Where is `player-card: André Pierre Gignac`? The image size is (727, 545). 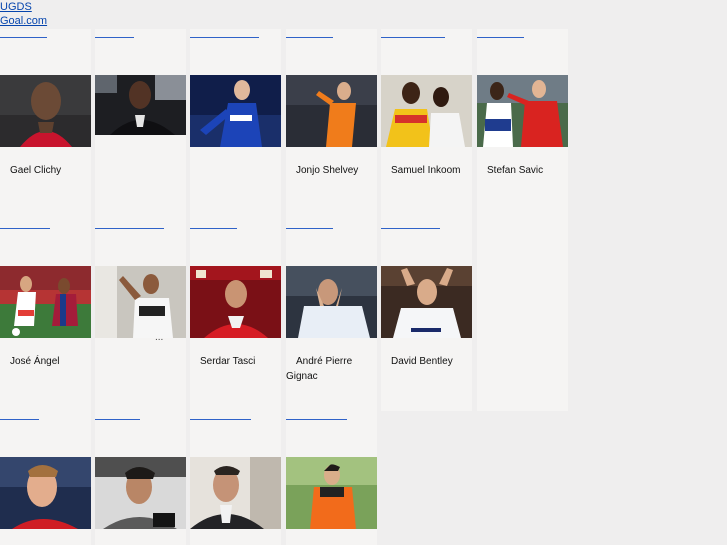 player-card: André Pierre Gignac is located at coordinates (331, 315).